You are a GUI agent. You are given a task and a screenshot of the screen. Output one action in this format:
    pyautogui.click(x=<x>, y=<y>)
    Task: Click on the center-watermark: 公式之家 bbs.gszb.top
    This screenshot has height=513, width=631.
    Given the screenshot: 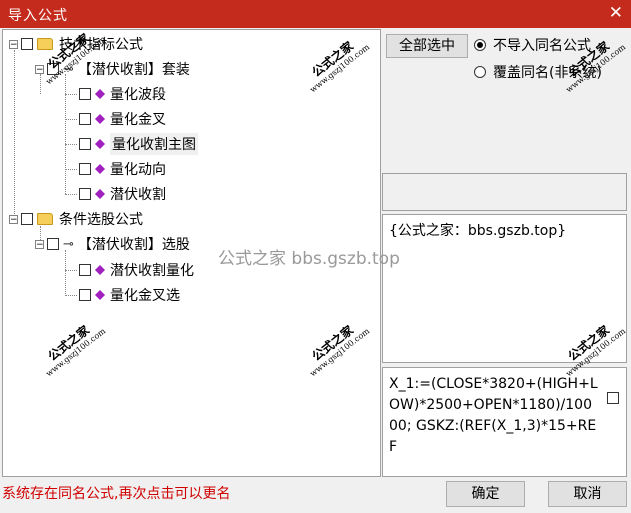 What is the action you would take?
    pyautogui.click(x=309, y=259)
    